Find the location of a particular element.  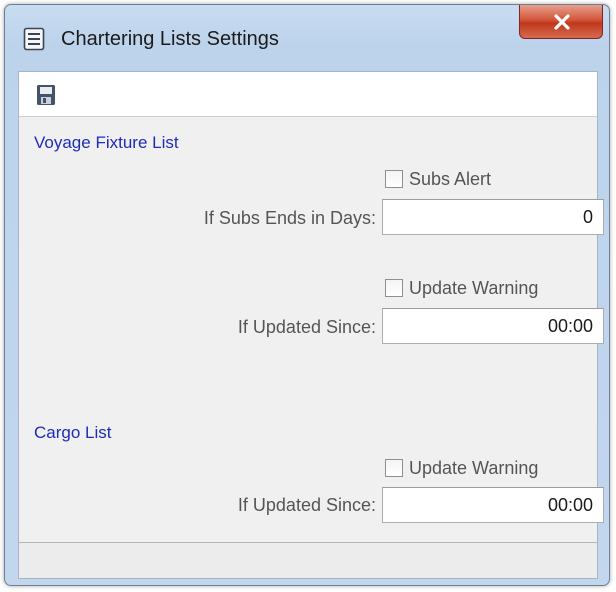

window-title: Chartering Lists Settings is located at coordinates (170, 39).